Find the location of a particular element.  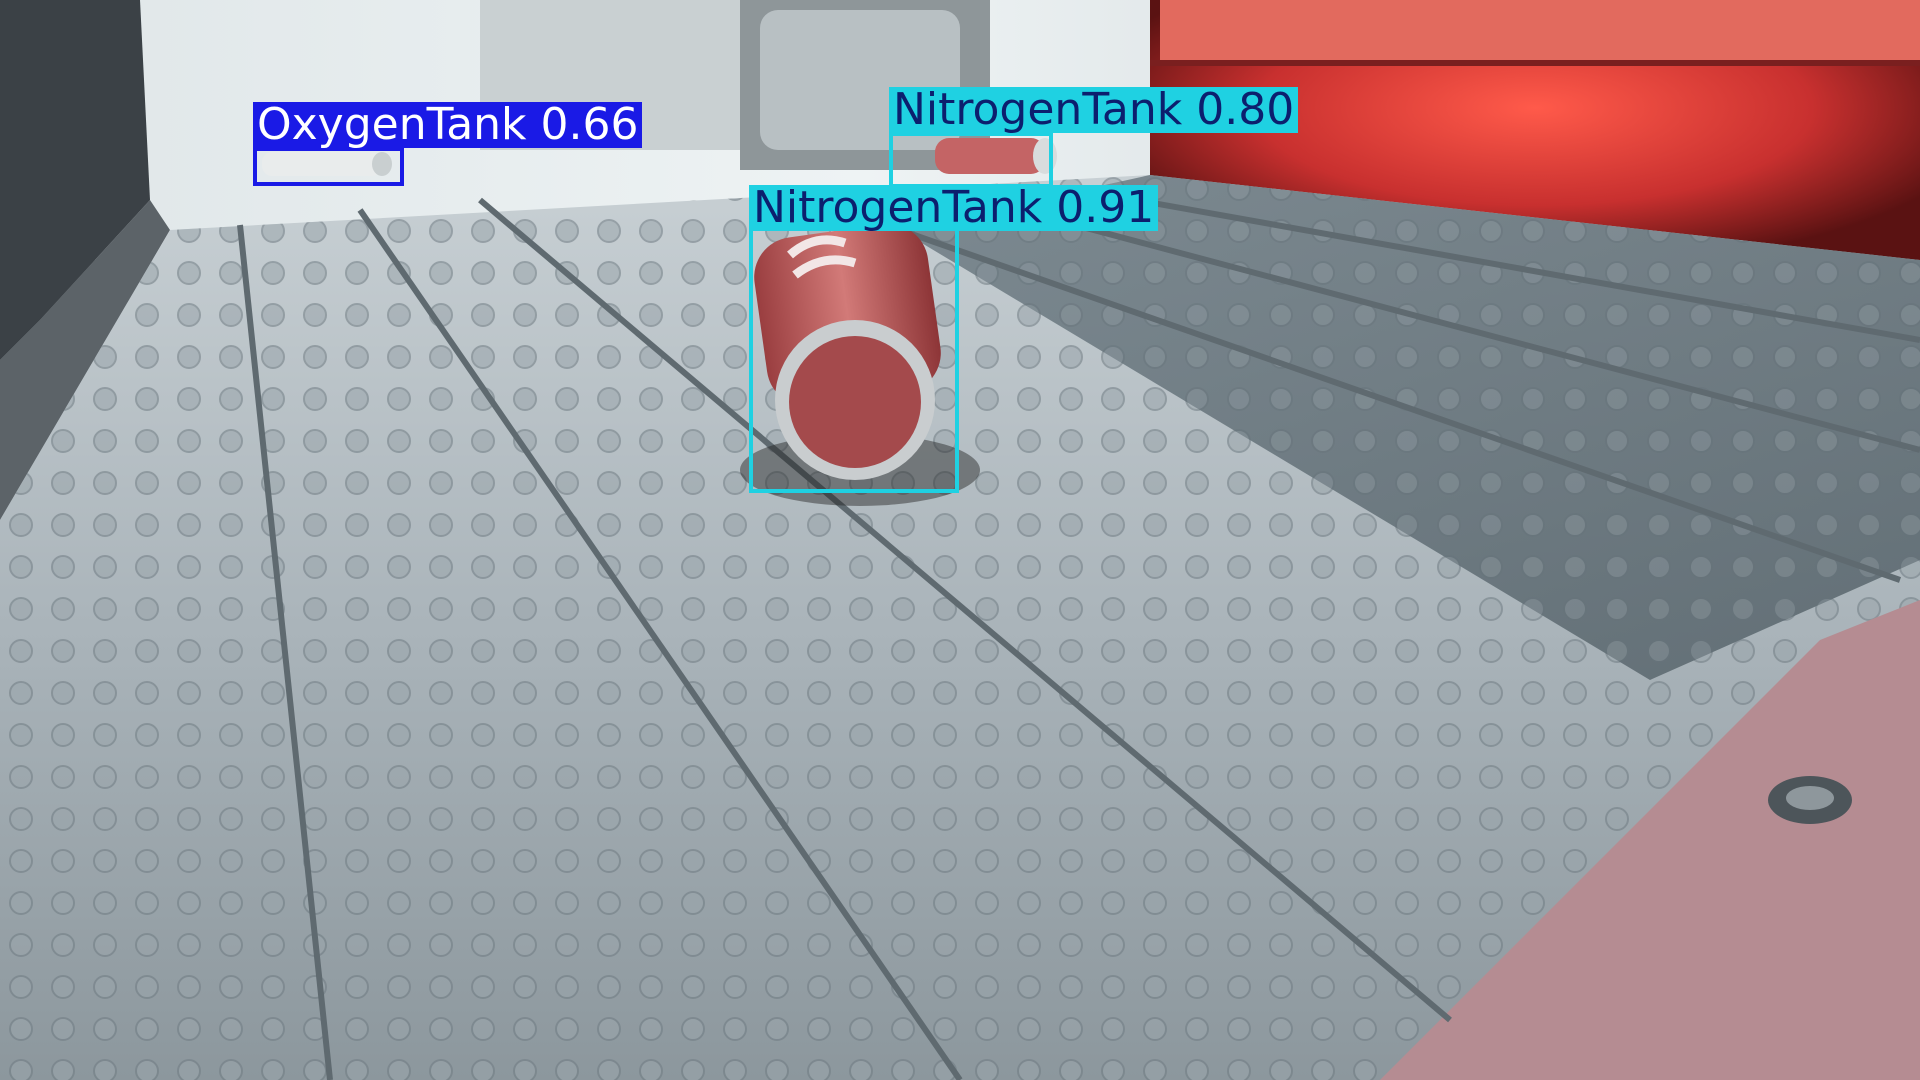

oxygen-tank-box is located at coordinates (328, 166).